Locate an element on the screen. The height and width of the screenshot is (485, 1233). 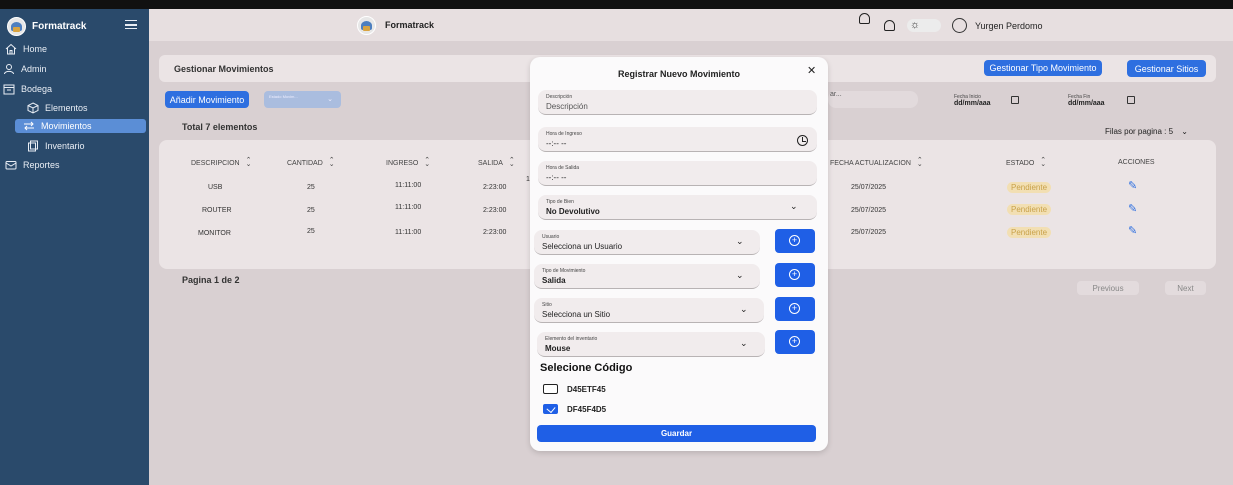
sidebar-item-home: Home is located at coordinates (26, 49).